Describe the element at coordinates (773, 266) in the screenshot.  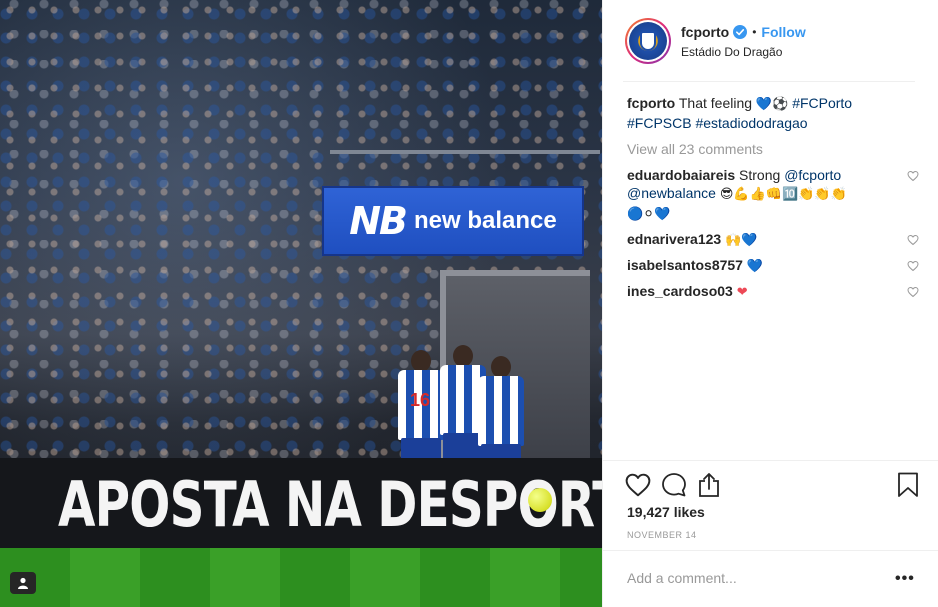
I see `comment-item: isabelsantos8757 💙` at that location.